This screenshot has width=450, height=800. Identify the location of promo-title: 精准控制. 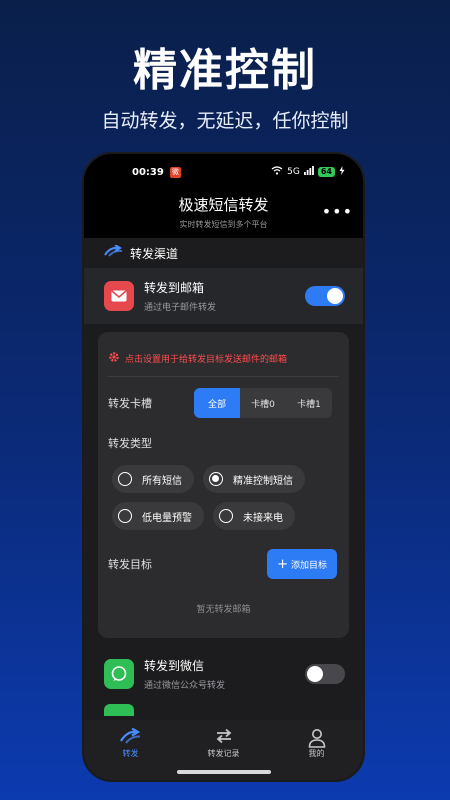
(225, 70).